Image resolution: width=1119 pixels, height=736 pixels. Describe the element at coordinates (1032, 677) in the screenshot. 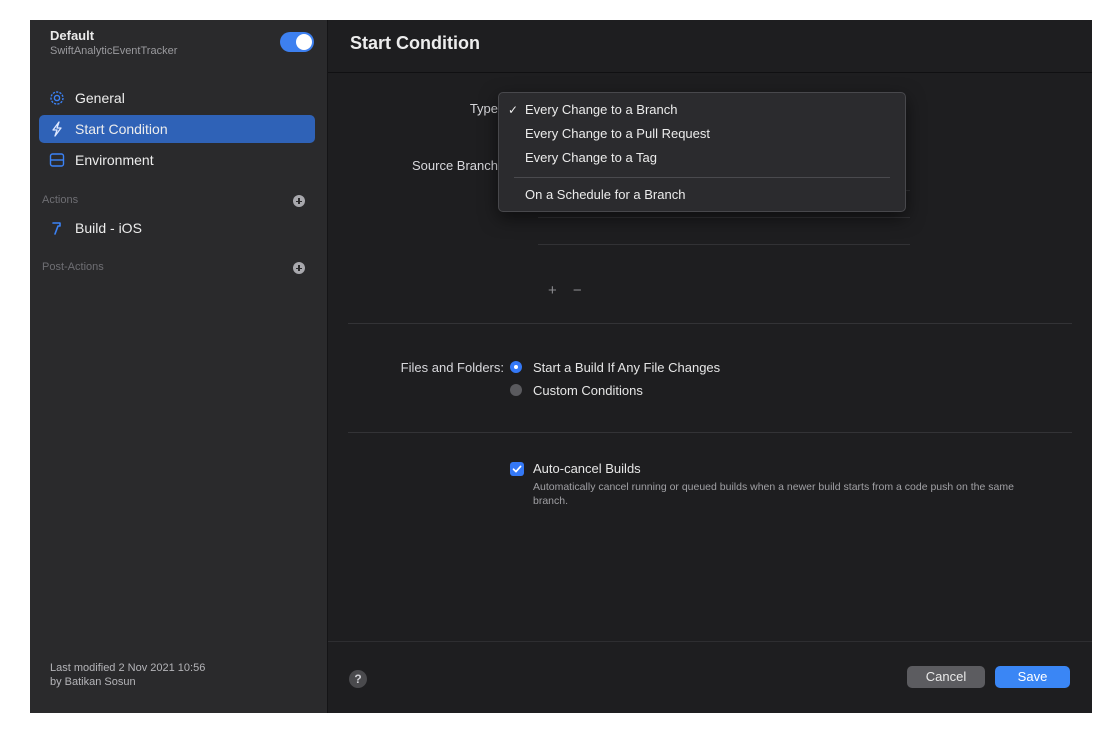

I see `save-button: Save` at that location.